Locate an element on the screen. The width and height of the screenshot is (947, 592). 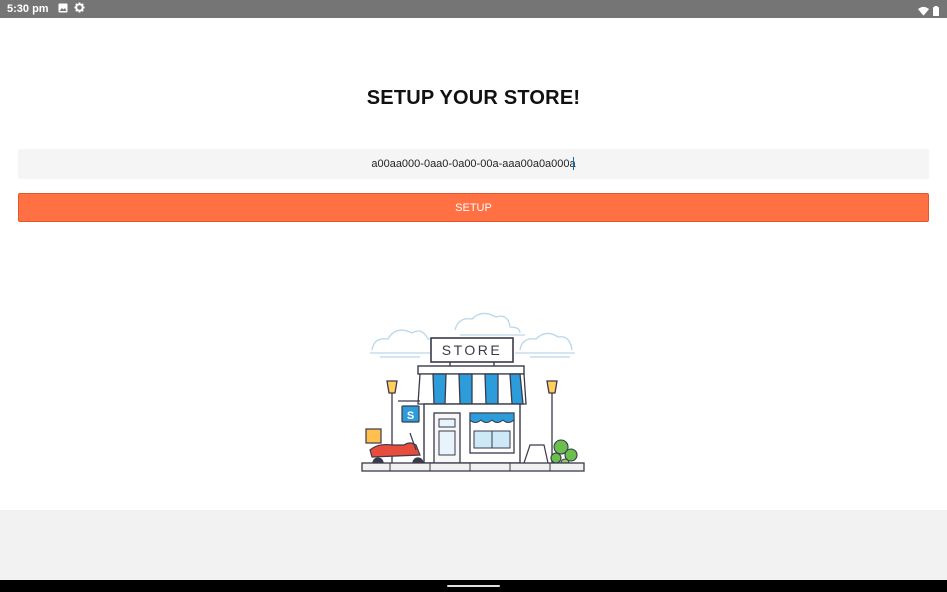
home-handle is located at coordinates (473, 586).